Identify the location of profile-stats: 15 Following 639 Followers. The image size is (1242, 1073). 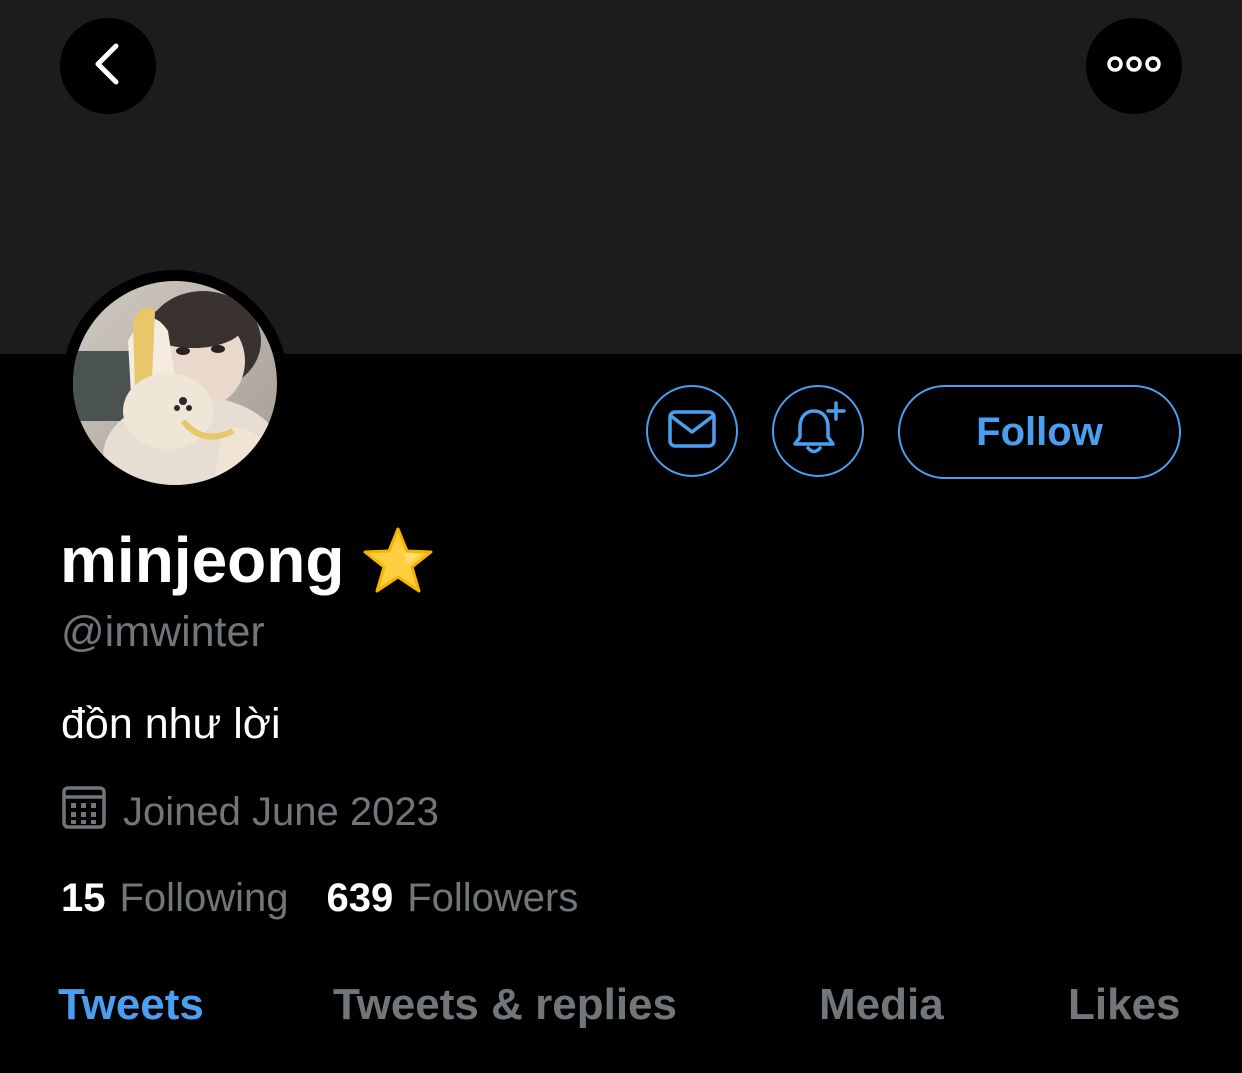
(319, 898).